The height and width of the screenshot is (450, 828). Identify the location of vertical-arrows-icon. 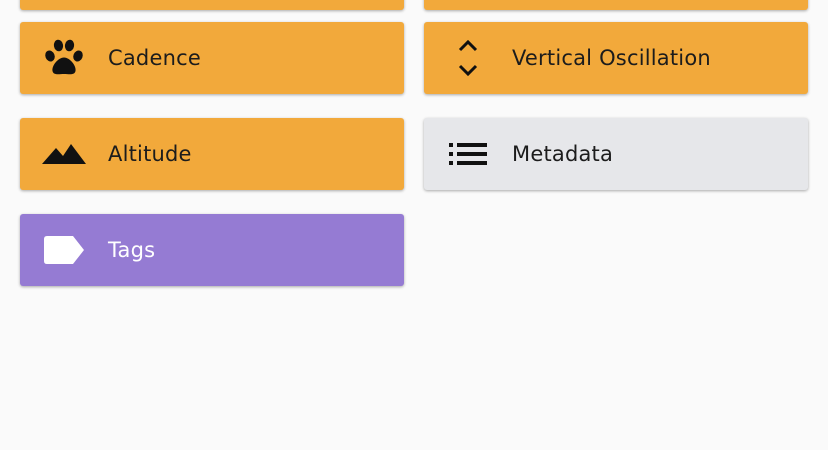
(468, 58).